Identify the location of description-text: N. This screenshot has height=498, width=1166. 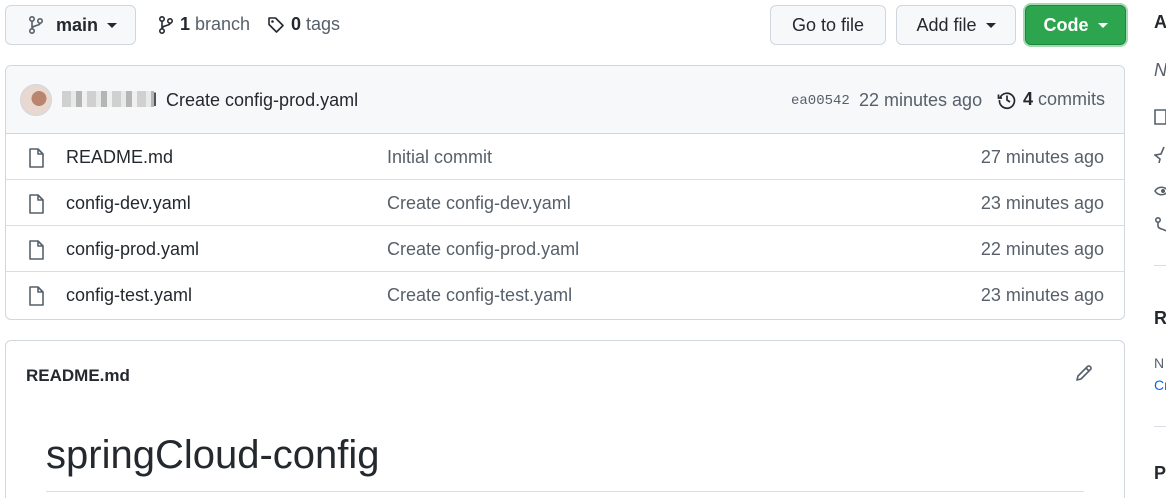
(1160, 70).